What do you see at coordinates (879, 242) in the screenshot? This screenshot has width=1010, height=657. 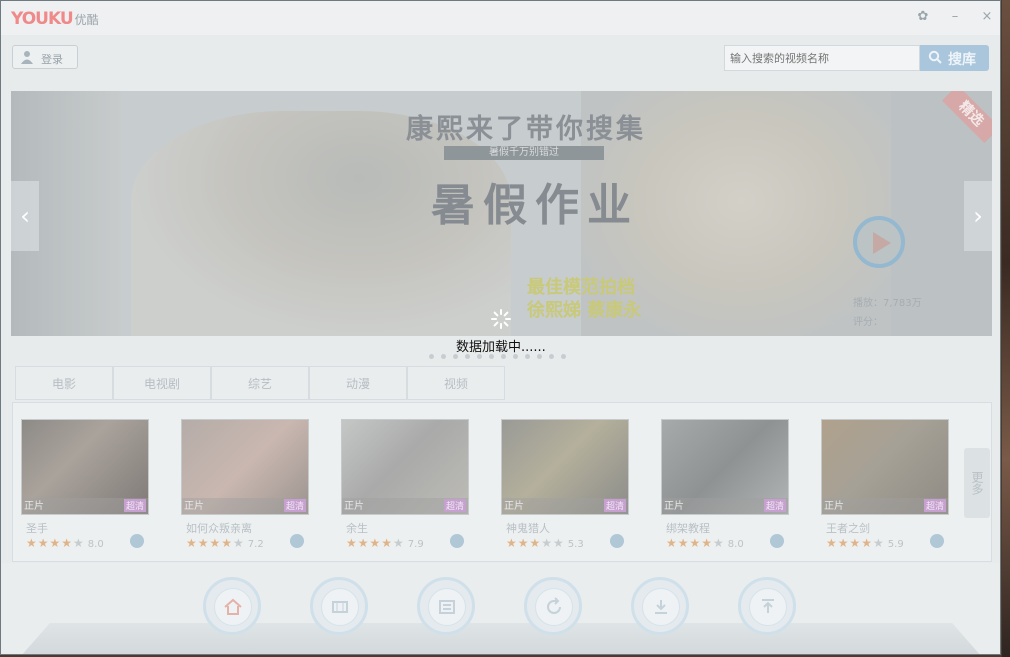 I see `play-icon` at bounding box center [879, 242].